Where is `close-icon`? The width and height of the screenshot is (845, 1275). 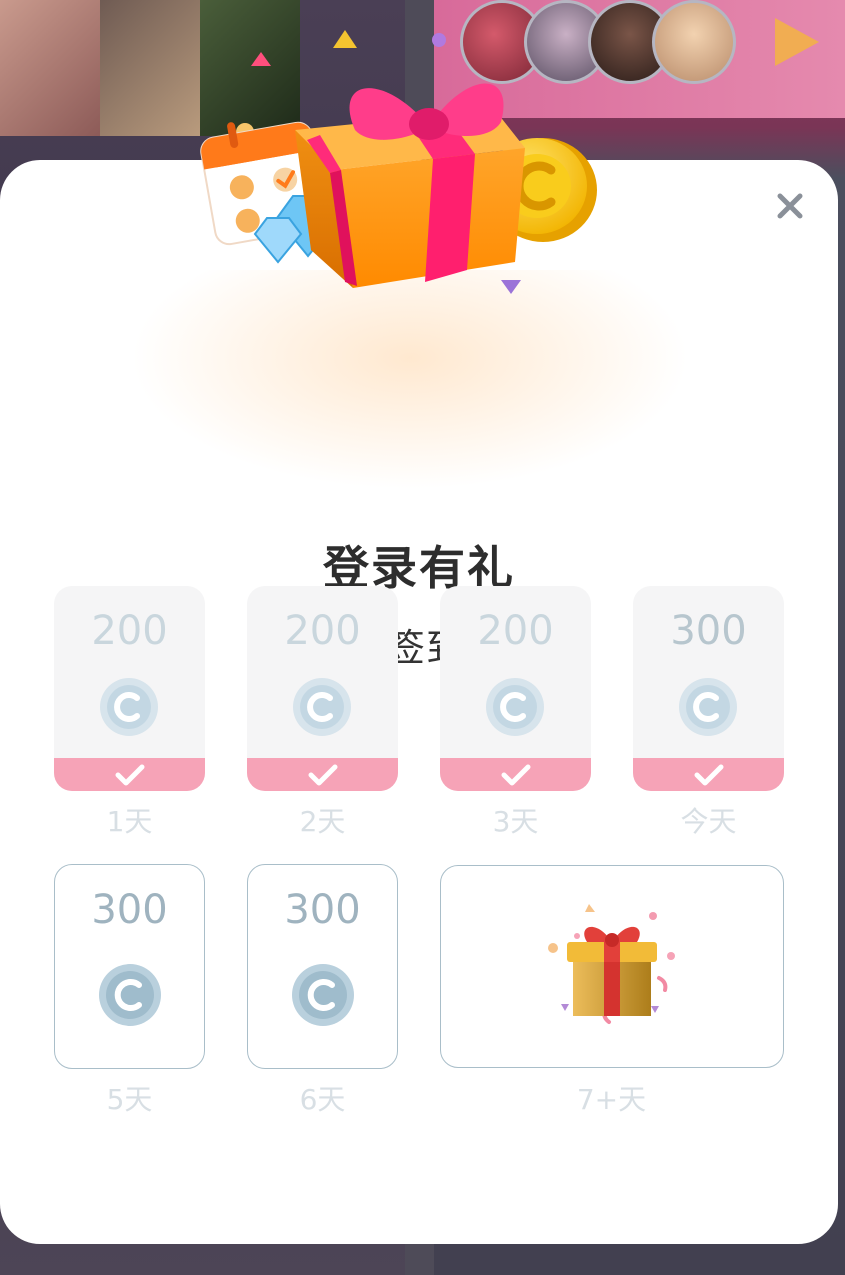
close-icon is located at coordinates (790, 206).